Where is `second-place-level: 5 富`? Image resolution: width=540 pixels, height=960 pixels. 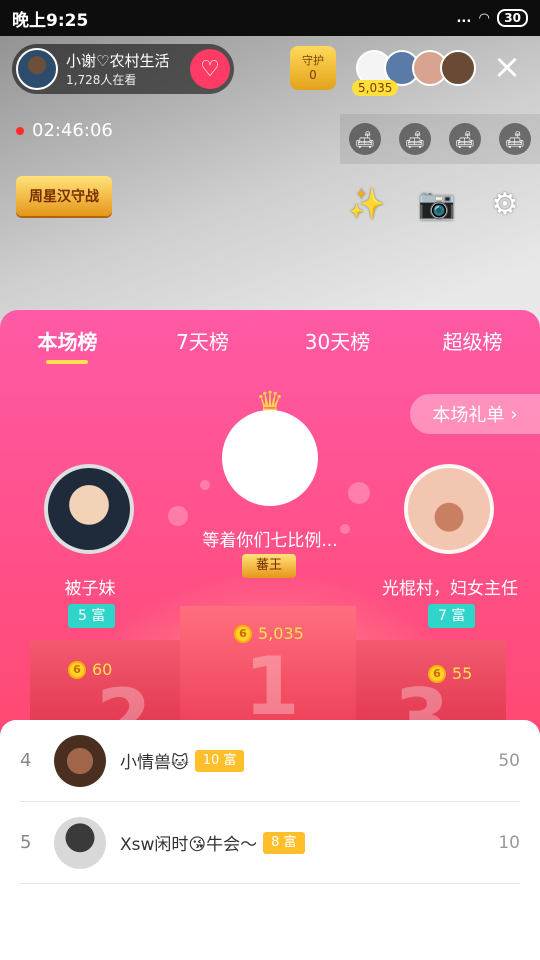
second-place-level: 5 富 is located at coordinates (92, 616).